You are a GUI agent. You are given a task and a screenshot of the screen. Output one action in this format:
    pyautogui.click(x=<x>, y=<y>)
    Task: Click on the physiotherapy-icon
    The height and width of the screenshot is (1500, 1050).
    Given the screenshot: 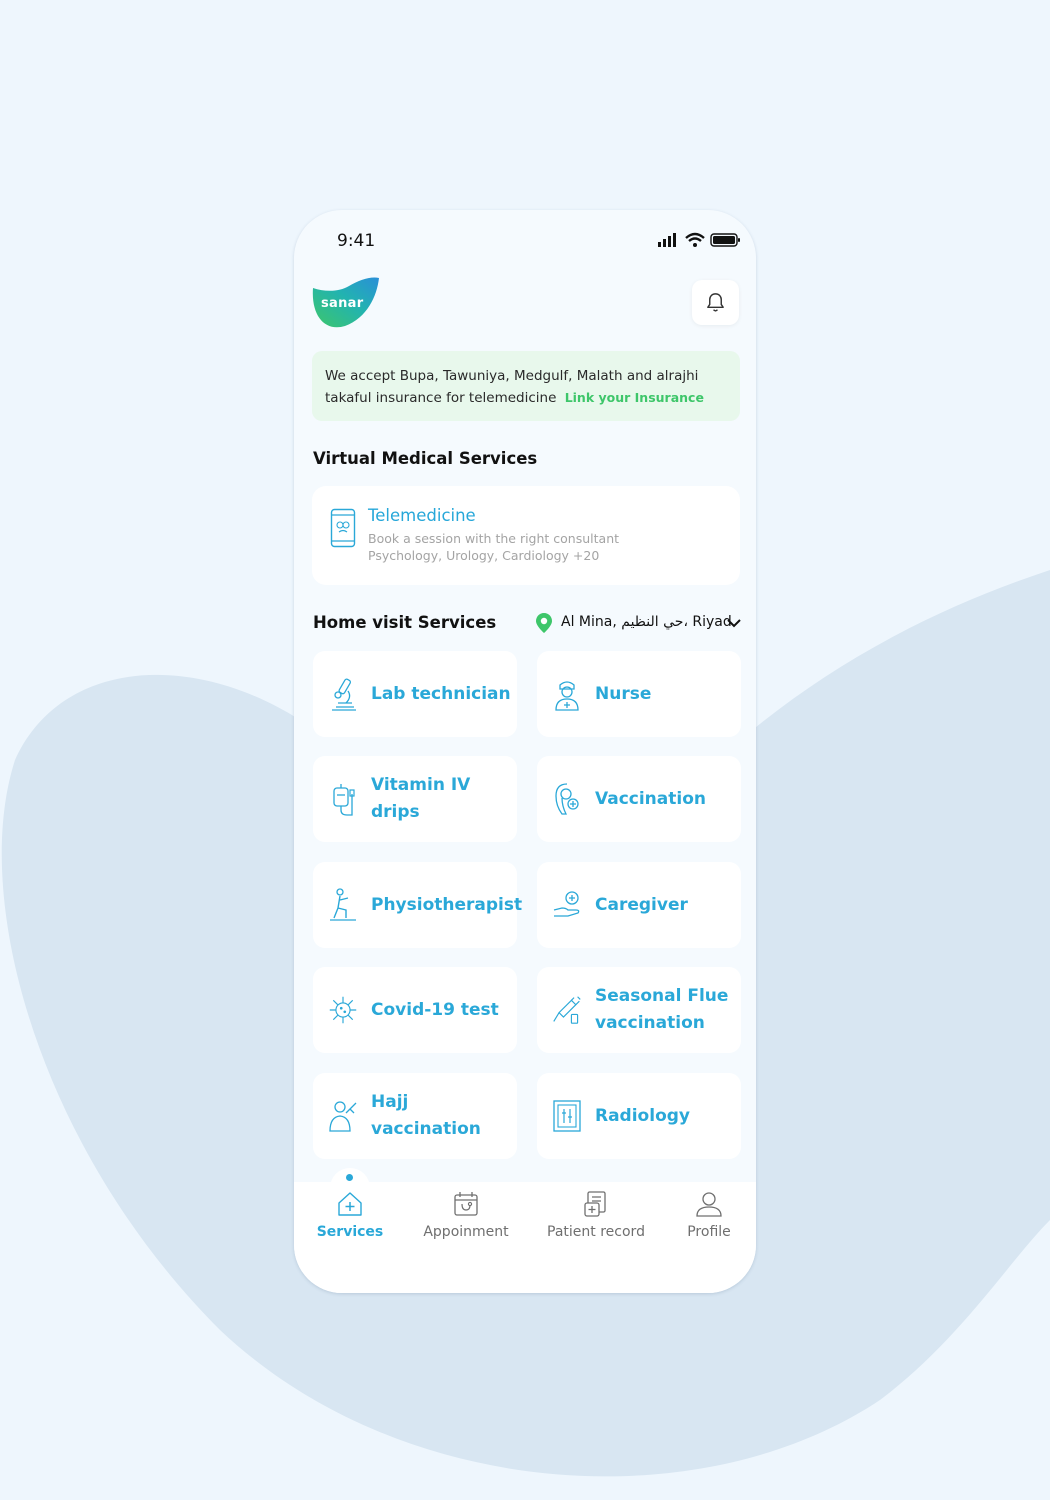 What is the action you would take?
    pyautogui.click(x=343, y=904)
    